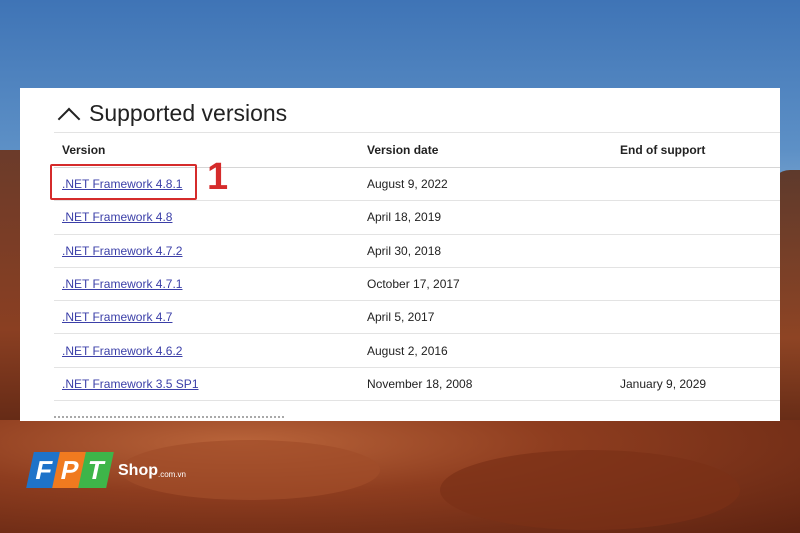  I want to click on version-link: .NET Framework 4.7.2, so click(122, 251).